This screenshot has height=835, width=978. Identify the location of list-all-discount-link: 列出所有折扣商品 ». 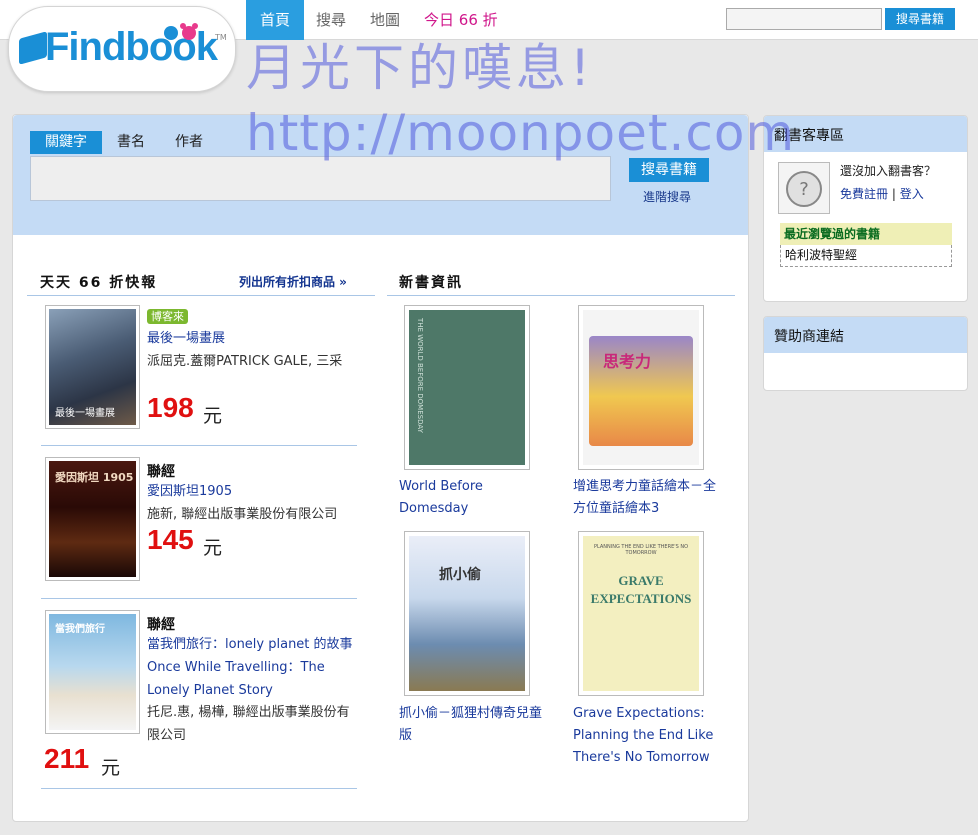
(293, 281).